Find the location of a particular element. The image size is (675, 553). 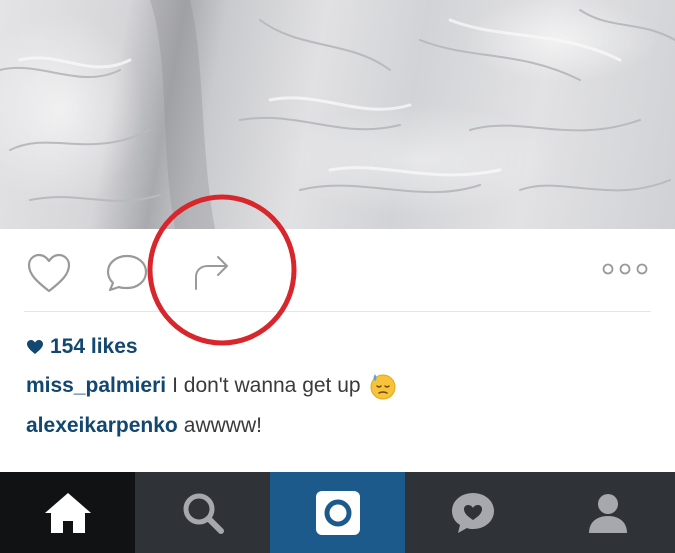

bottom-tab-bar is located at coordinates (337, 512).